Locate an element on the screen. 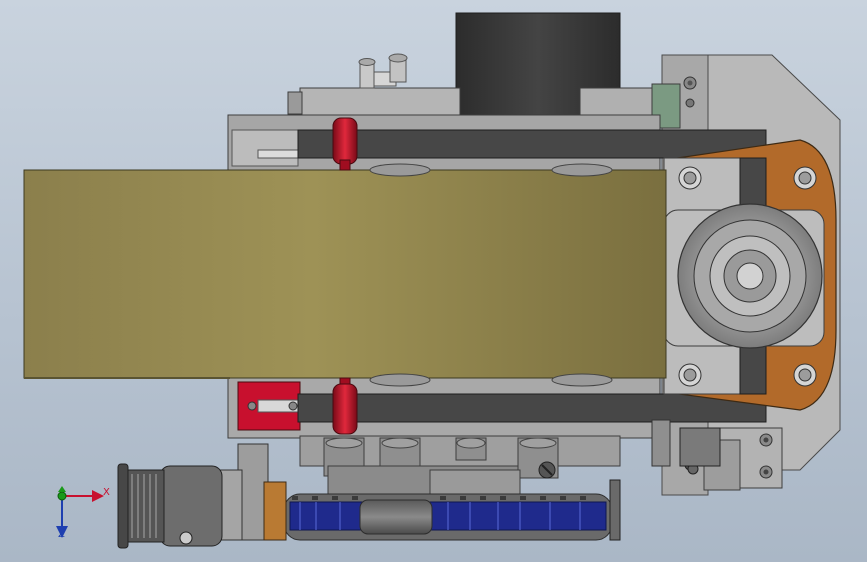 This screenshot has height=562, width=867. stepper-motor is located at coordinates (554, 68).